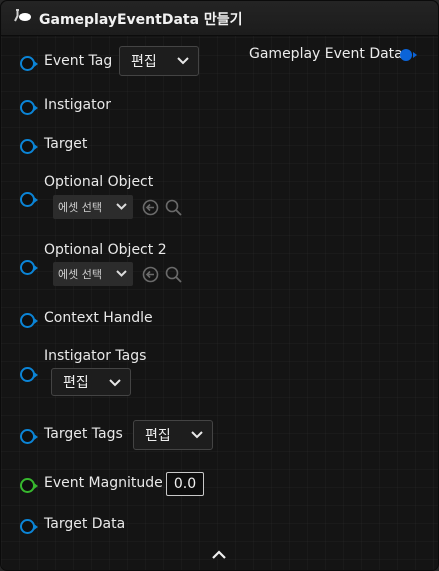  What do you see at coordinates (76, 383) in the screenshot?
I see `instigator-tags-edit-label: 편집` at bounding box center [76, 383].